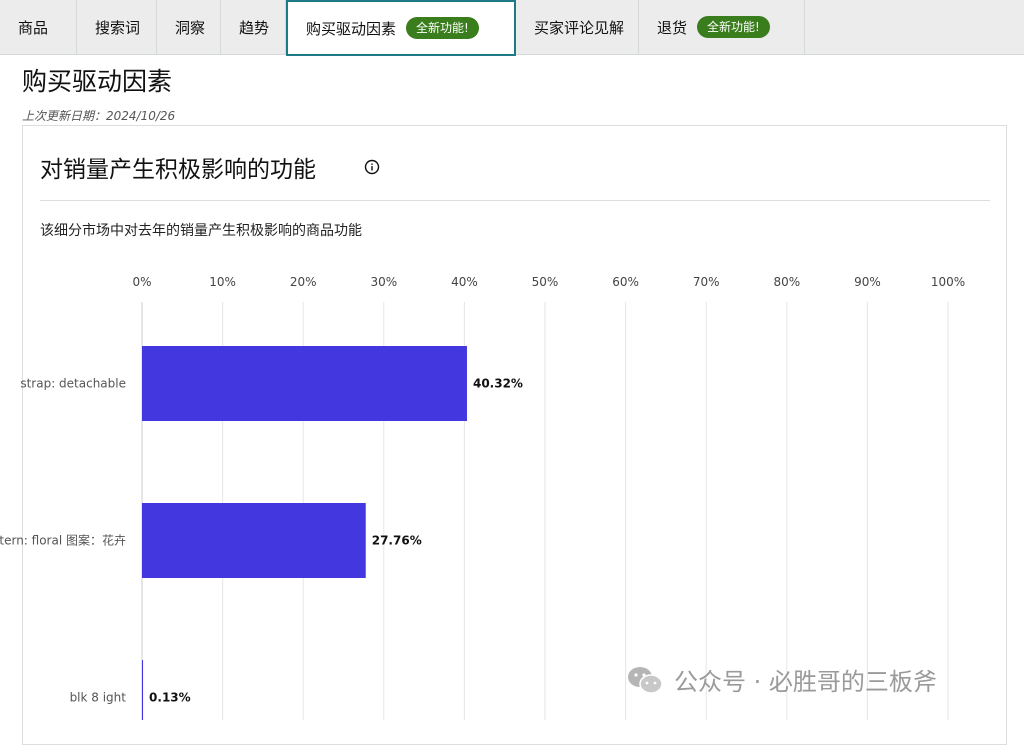  Describe the element at coordinates (141, 282) in the screenshot. I see `x-tick-label: 0%` at that location.